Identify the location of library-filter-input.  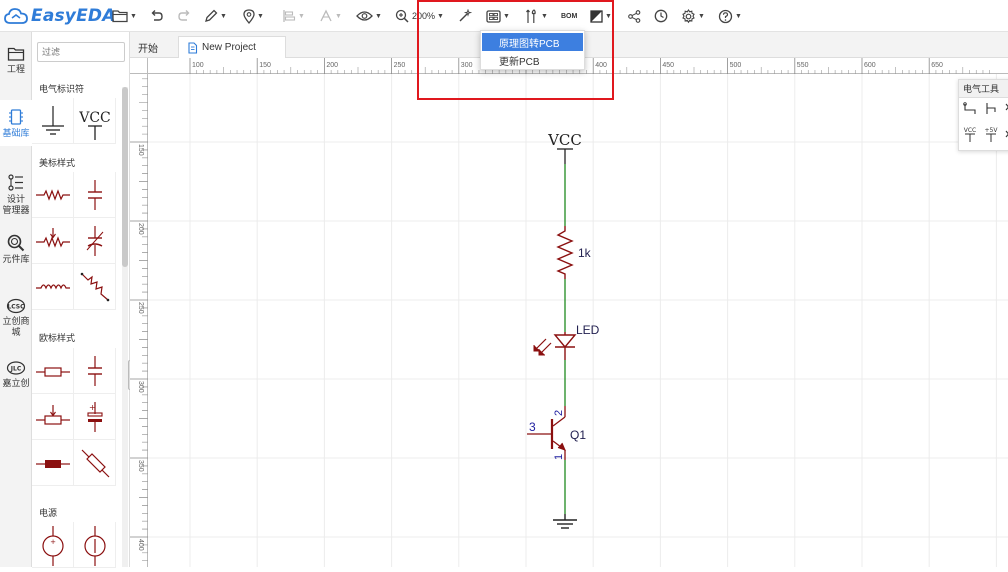
(81, 52).